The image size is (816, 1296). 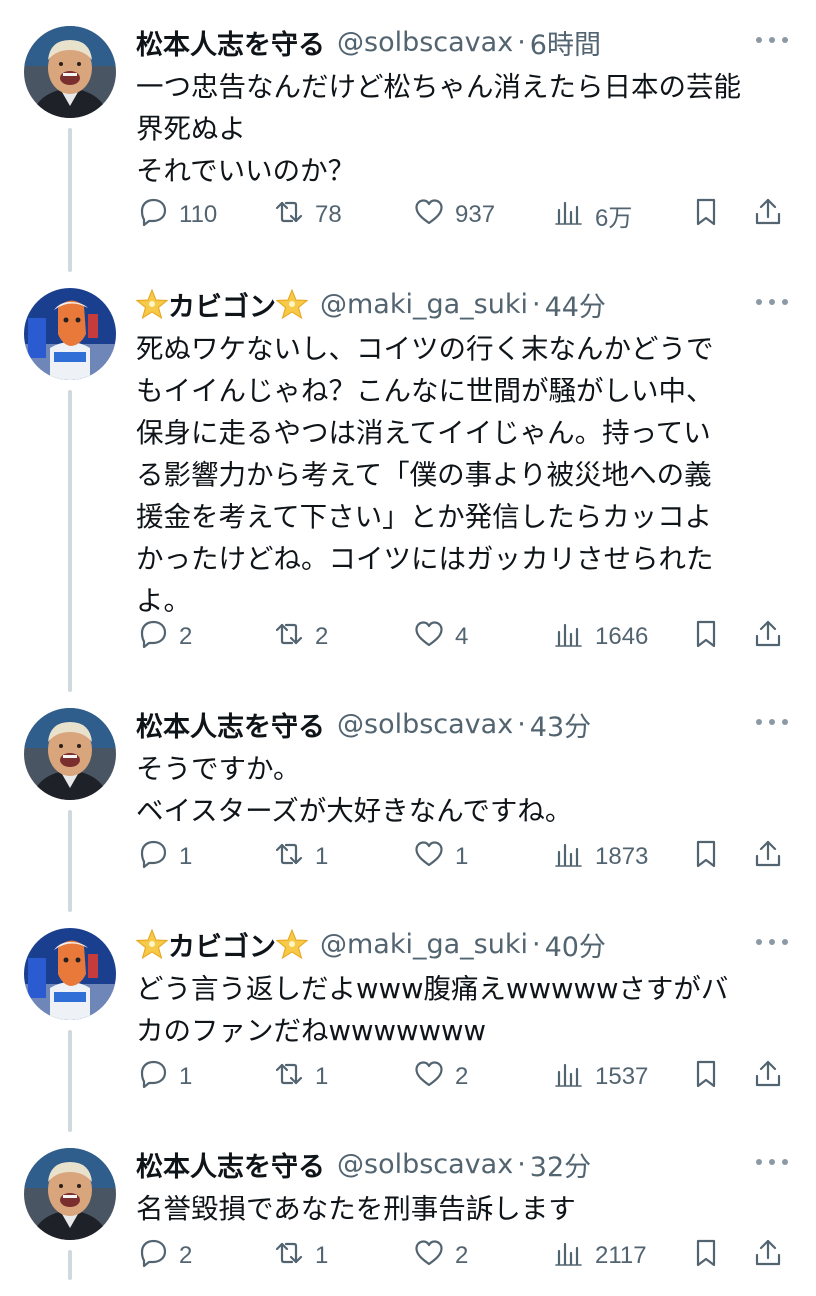 I want to click on reply-count: 2, so click(x=186, y=1255).